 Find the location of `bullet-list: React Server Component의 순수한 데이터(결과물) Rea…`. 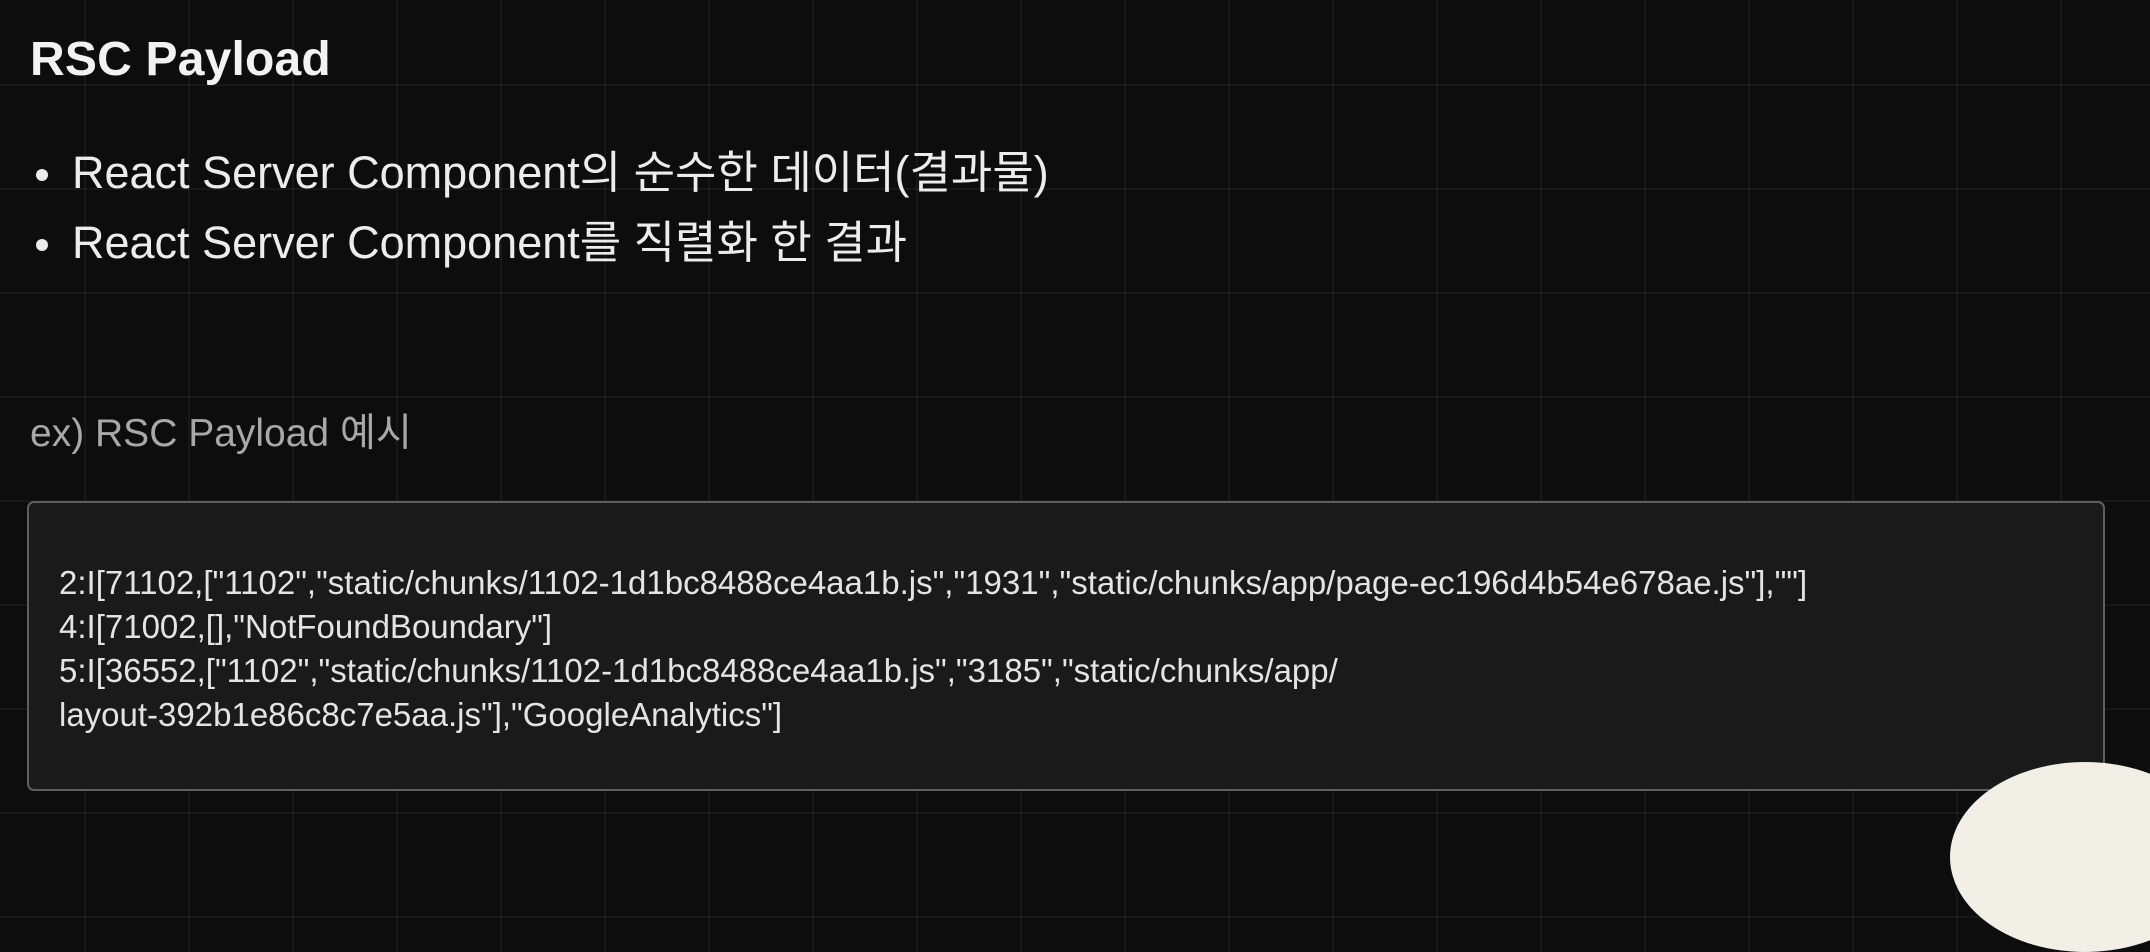

bullet-list: React Server Component의 순수한 데이터(결과물) Rea… is located at coordinates (539, 208).